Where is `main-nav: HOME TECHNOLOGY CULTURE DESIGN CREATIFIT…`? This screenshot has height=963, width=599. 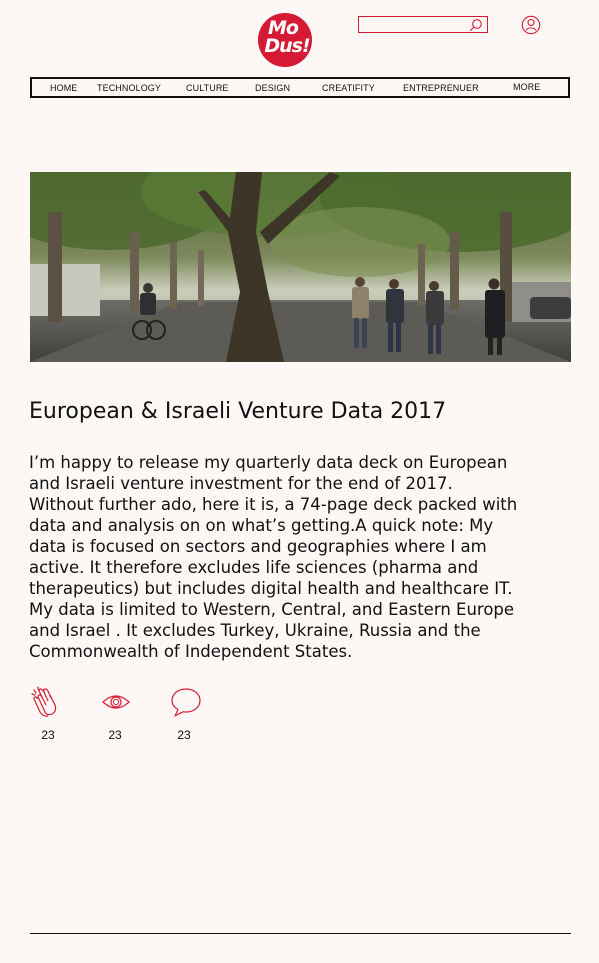
main-nav: HOME TECHNOLOGY CULTURE DESIGN CREATIFIT… is located at coordinates (300, 87).